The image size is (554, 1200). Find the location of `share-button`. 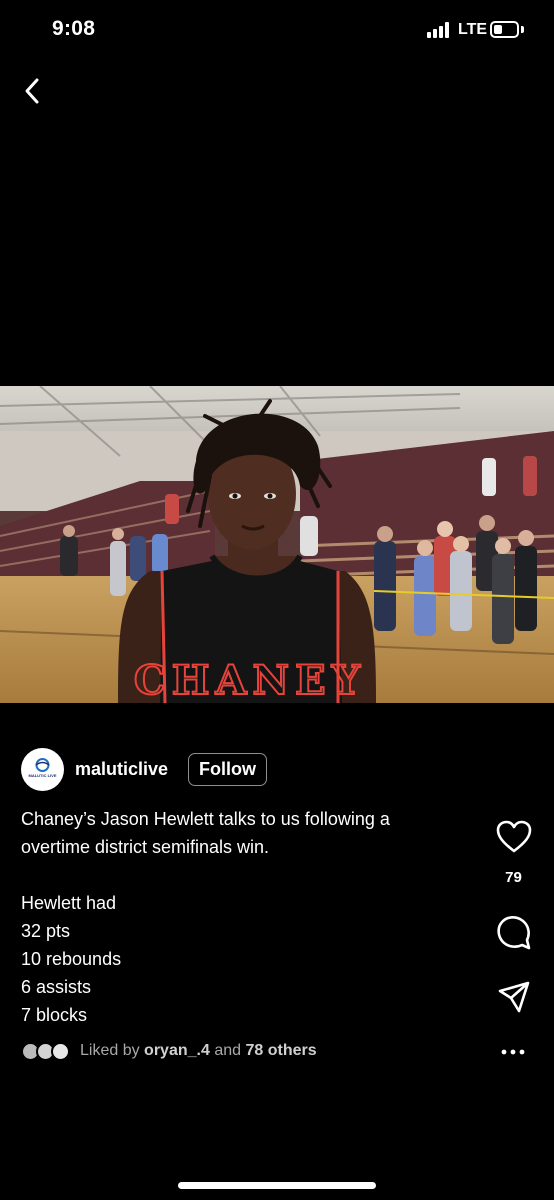

share-button is located at coordinates (513, 997).